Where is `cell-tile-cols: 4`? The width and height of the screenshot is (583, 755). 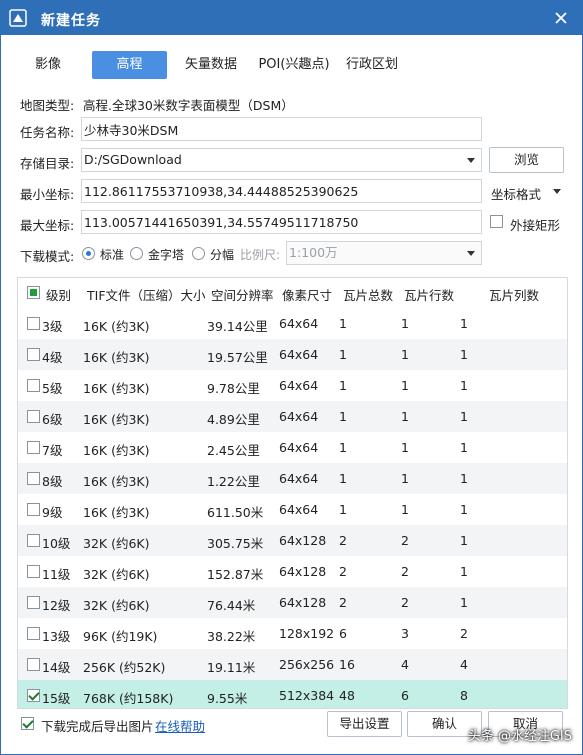 cell-tile-cols: 4 is located at coordinates (464, 664).